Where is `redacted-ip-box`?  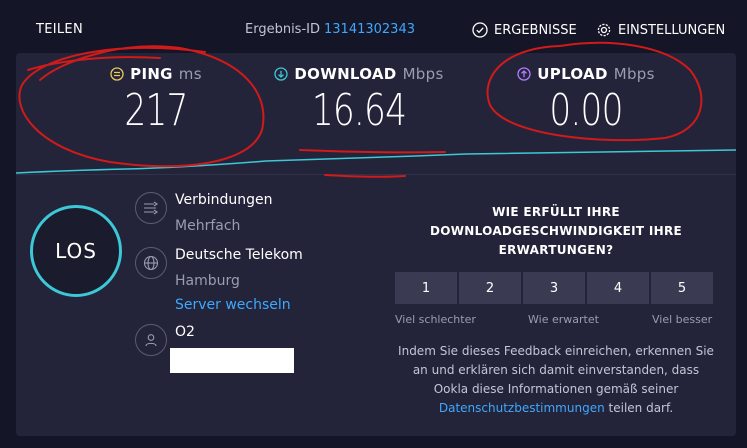
redacted-ip-box is located at coordinates (232, 360).